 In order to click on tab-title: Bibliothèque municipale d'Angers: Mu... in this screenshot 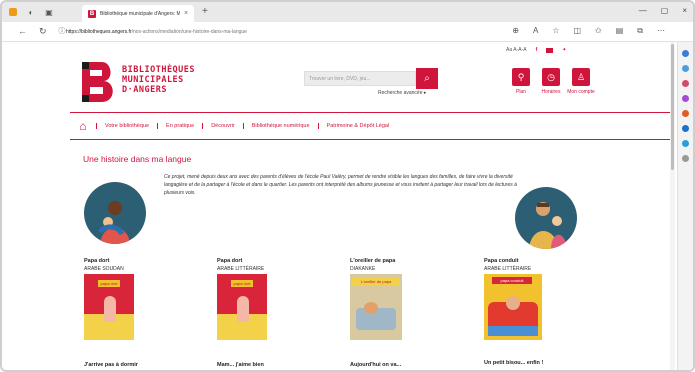, I will do `click(140, 13)`.